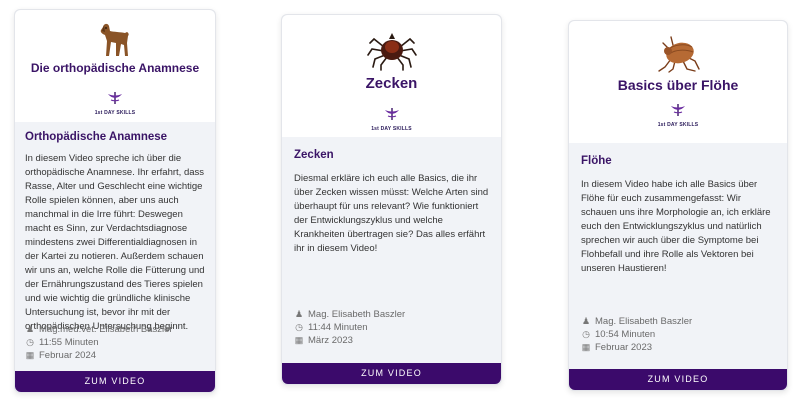 The image size is (800, 402). What do you see at coordinates (96, 137) in the screenshot?
I see `card-title: Orthopädische Anamnese` at bounding box center [96, 137].